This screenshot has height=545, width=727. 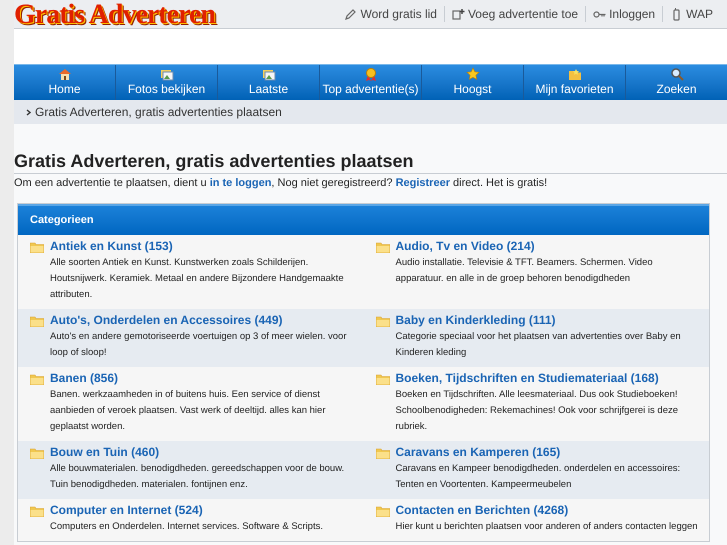 I want to click on badge-icon, so click(x=371, y=74).